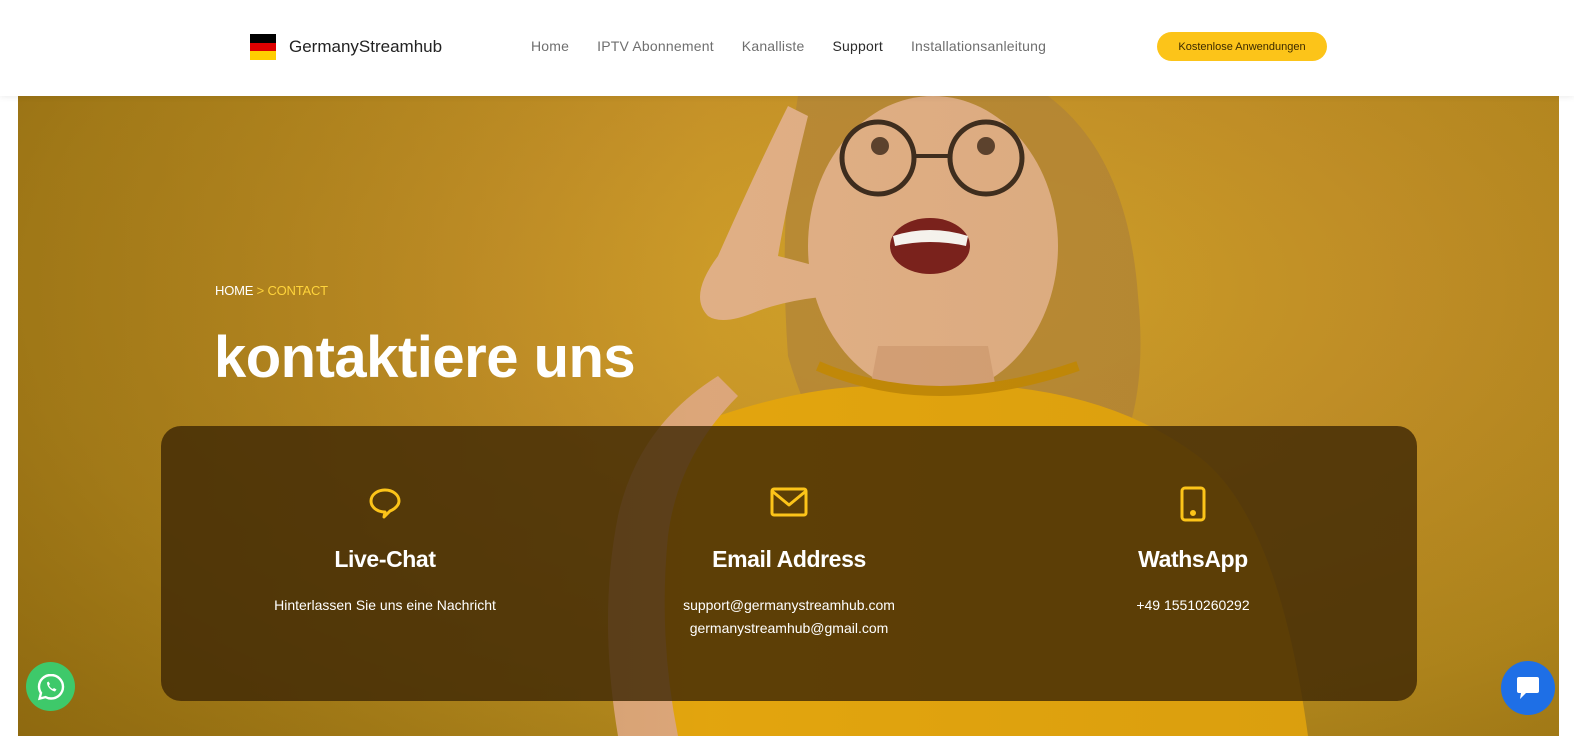 The height and width of the screenshot is (736, 1574). Describe the element at coordinates (1193, 559) in the screenshot. I see `whatsapp-title: WathsApp` at that location.